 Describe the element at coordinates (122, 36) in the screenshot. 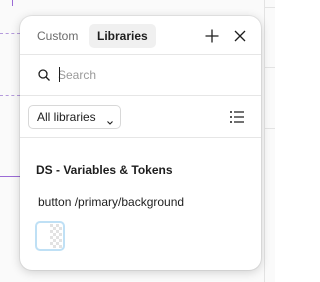

I see `tab-libraries: Libraries` at that location.